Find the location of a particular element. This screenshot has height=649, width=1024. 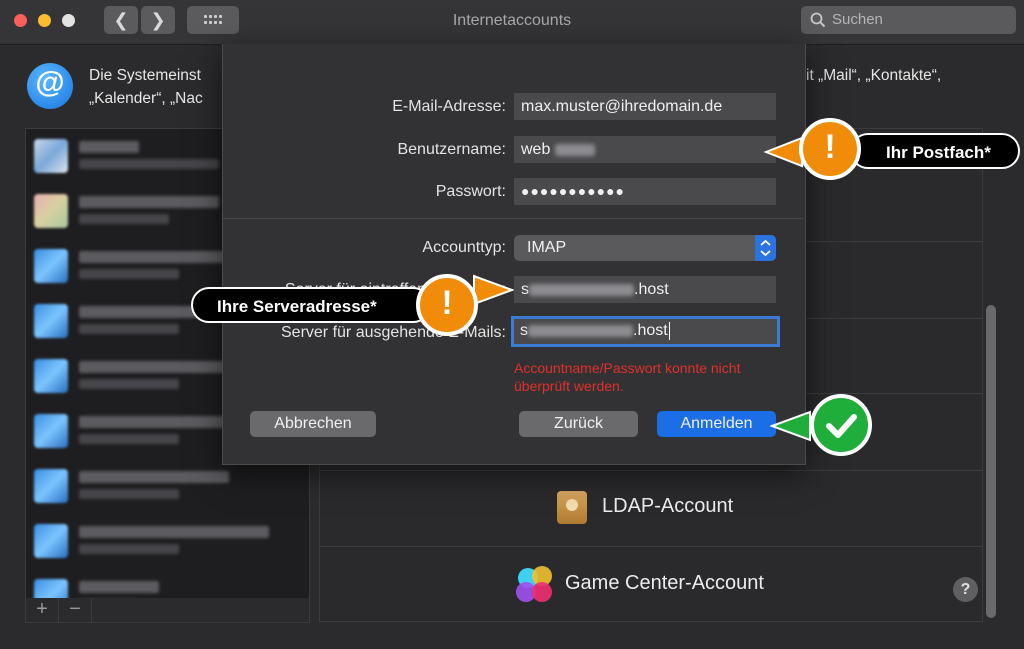

stepper-arrows-icon is located at coordinates (765, 248).